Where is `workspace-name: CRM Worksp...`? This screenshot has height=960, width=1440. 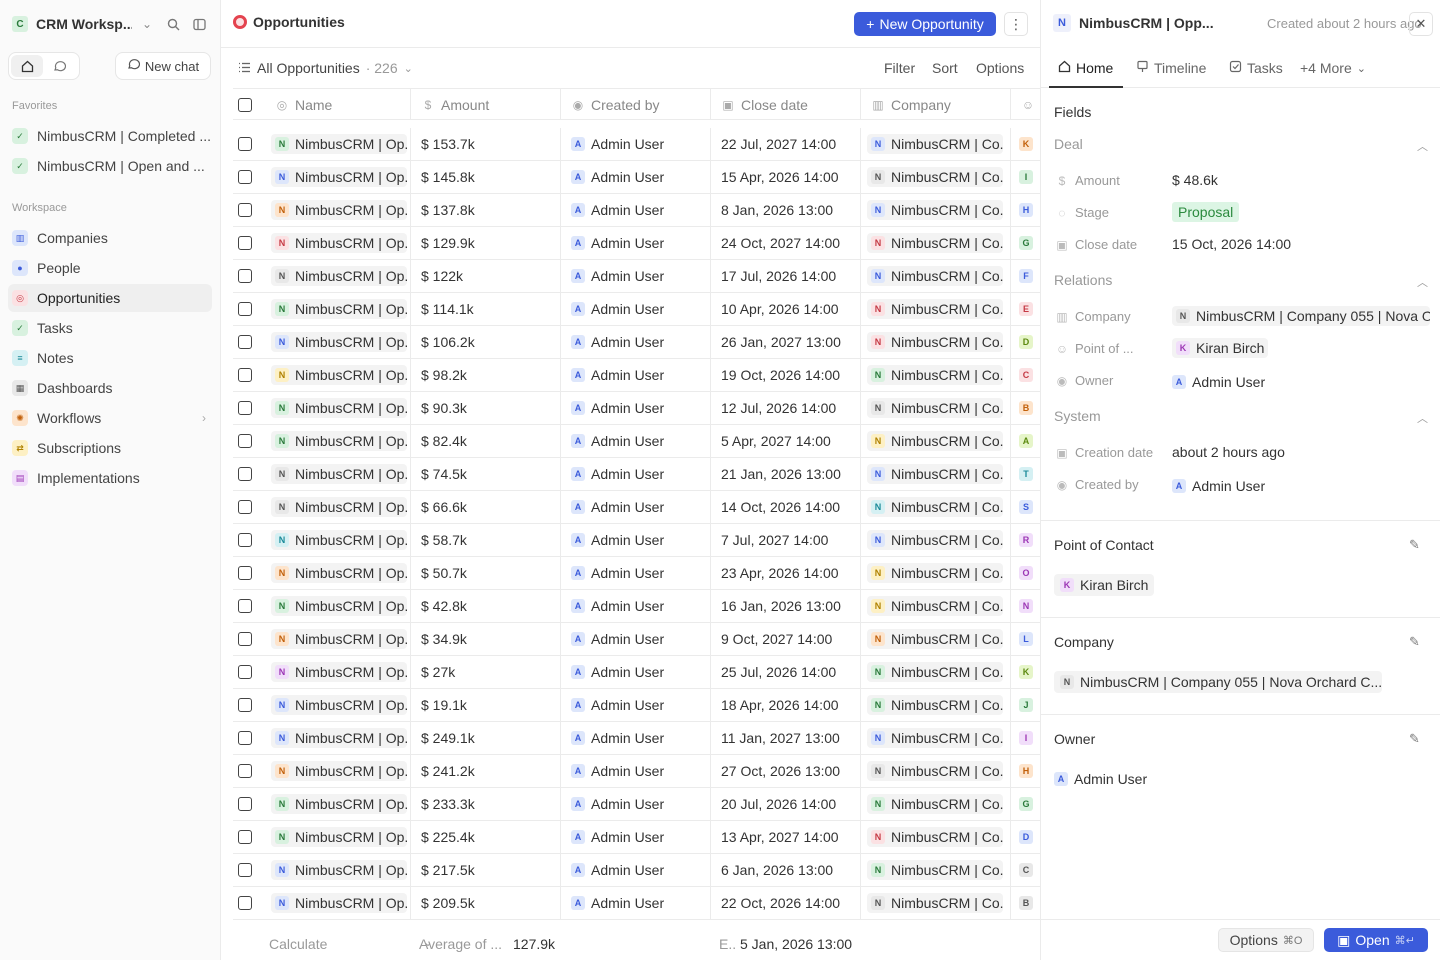
workspace-name: CRM Worksp... is located at coordinates (84, 24).